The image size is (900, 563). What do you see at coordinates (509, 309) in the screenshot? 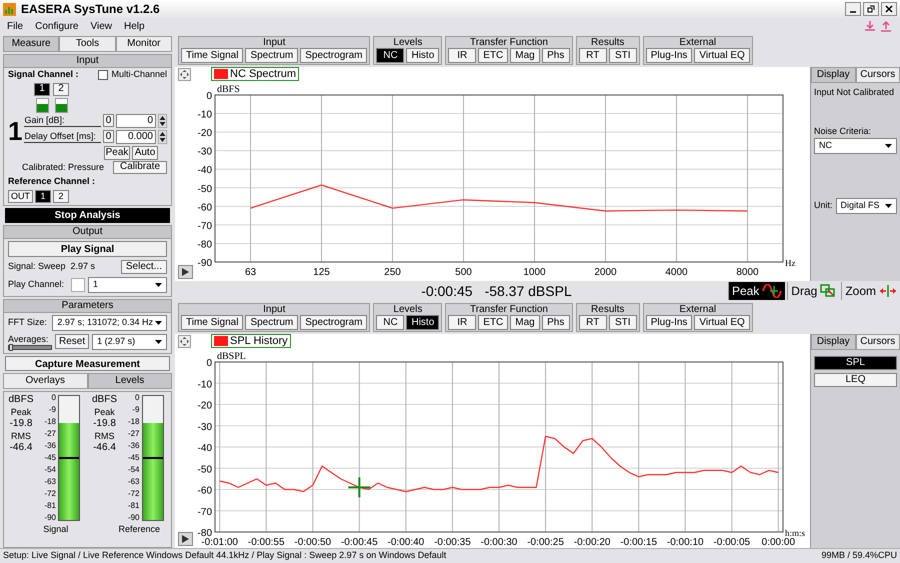
I see `group-title: Transfer Function` at bounding box center [509, 309].